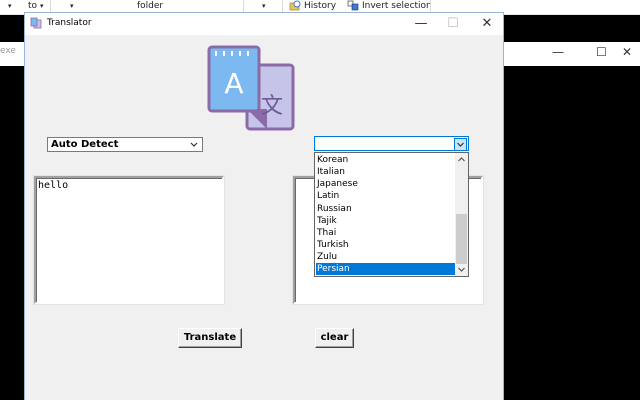  What do you see at coordinates (272, 106) in the screenshot?
I see `logo-letter-other: 文` at bounding box center [272, 106].